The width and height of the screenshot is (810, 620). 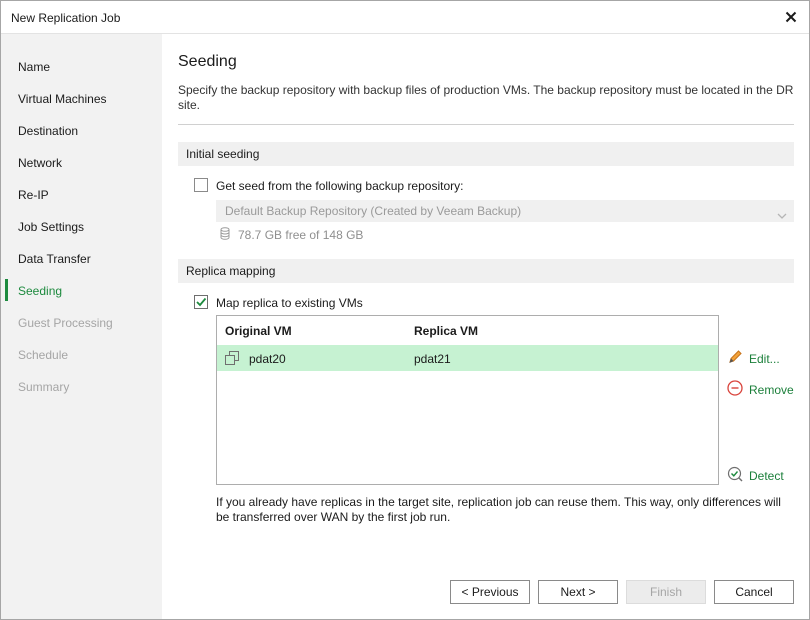 What do you see at coordinates (48, 131) in the screenshot?
I see `step-destination: Destination` at bounding box center [48, 131].